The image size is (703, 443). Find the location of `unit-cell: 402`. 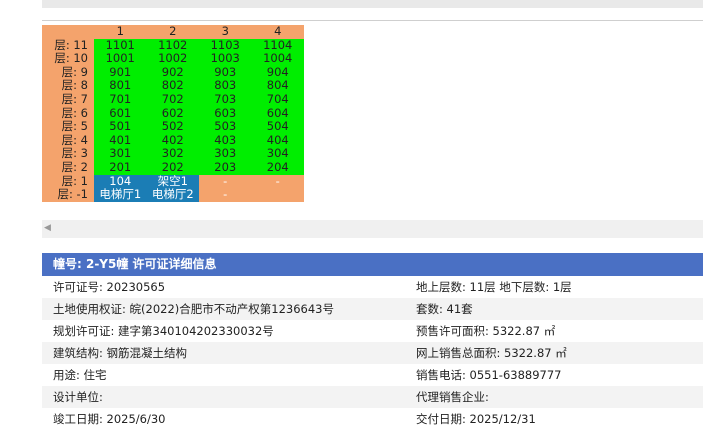

unit-cell: 402 is located at coordinates (172, 140).